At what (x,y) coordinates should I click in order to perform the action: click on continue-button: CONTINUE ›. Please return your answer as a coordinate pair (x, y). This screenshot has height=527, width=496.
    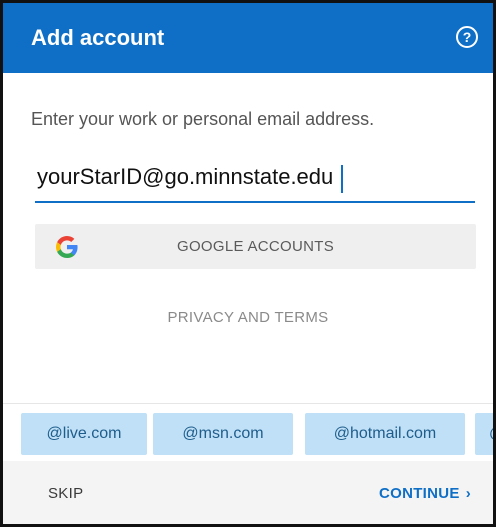
    Looking at the image, I should click on (425, 493).